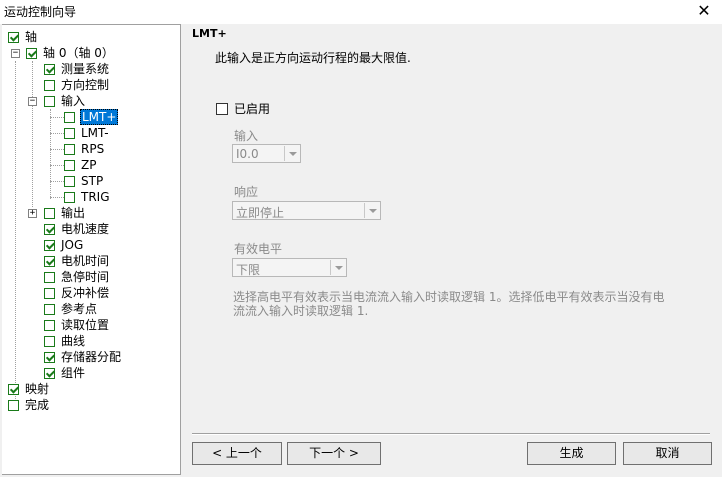  I want to click on tree-item-components: 组件, so click(65, 373).